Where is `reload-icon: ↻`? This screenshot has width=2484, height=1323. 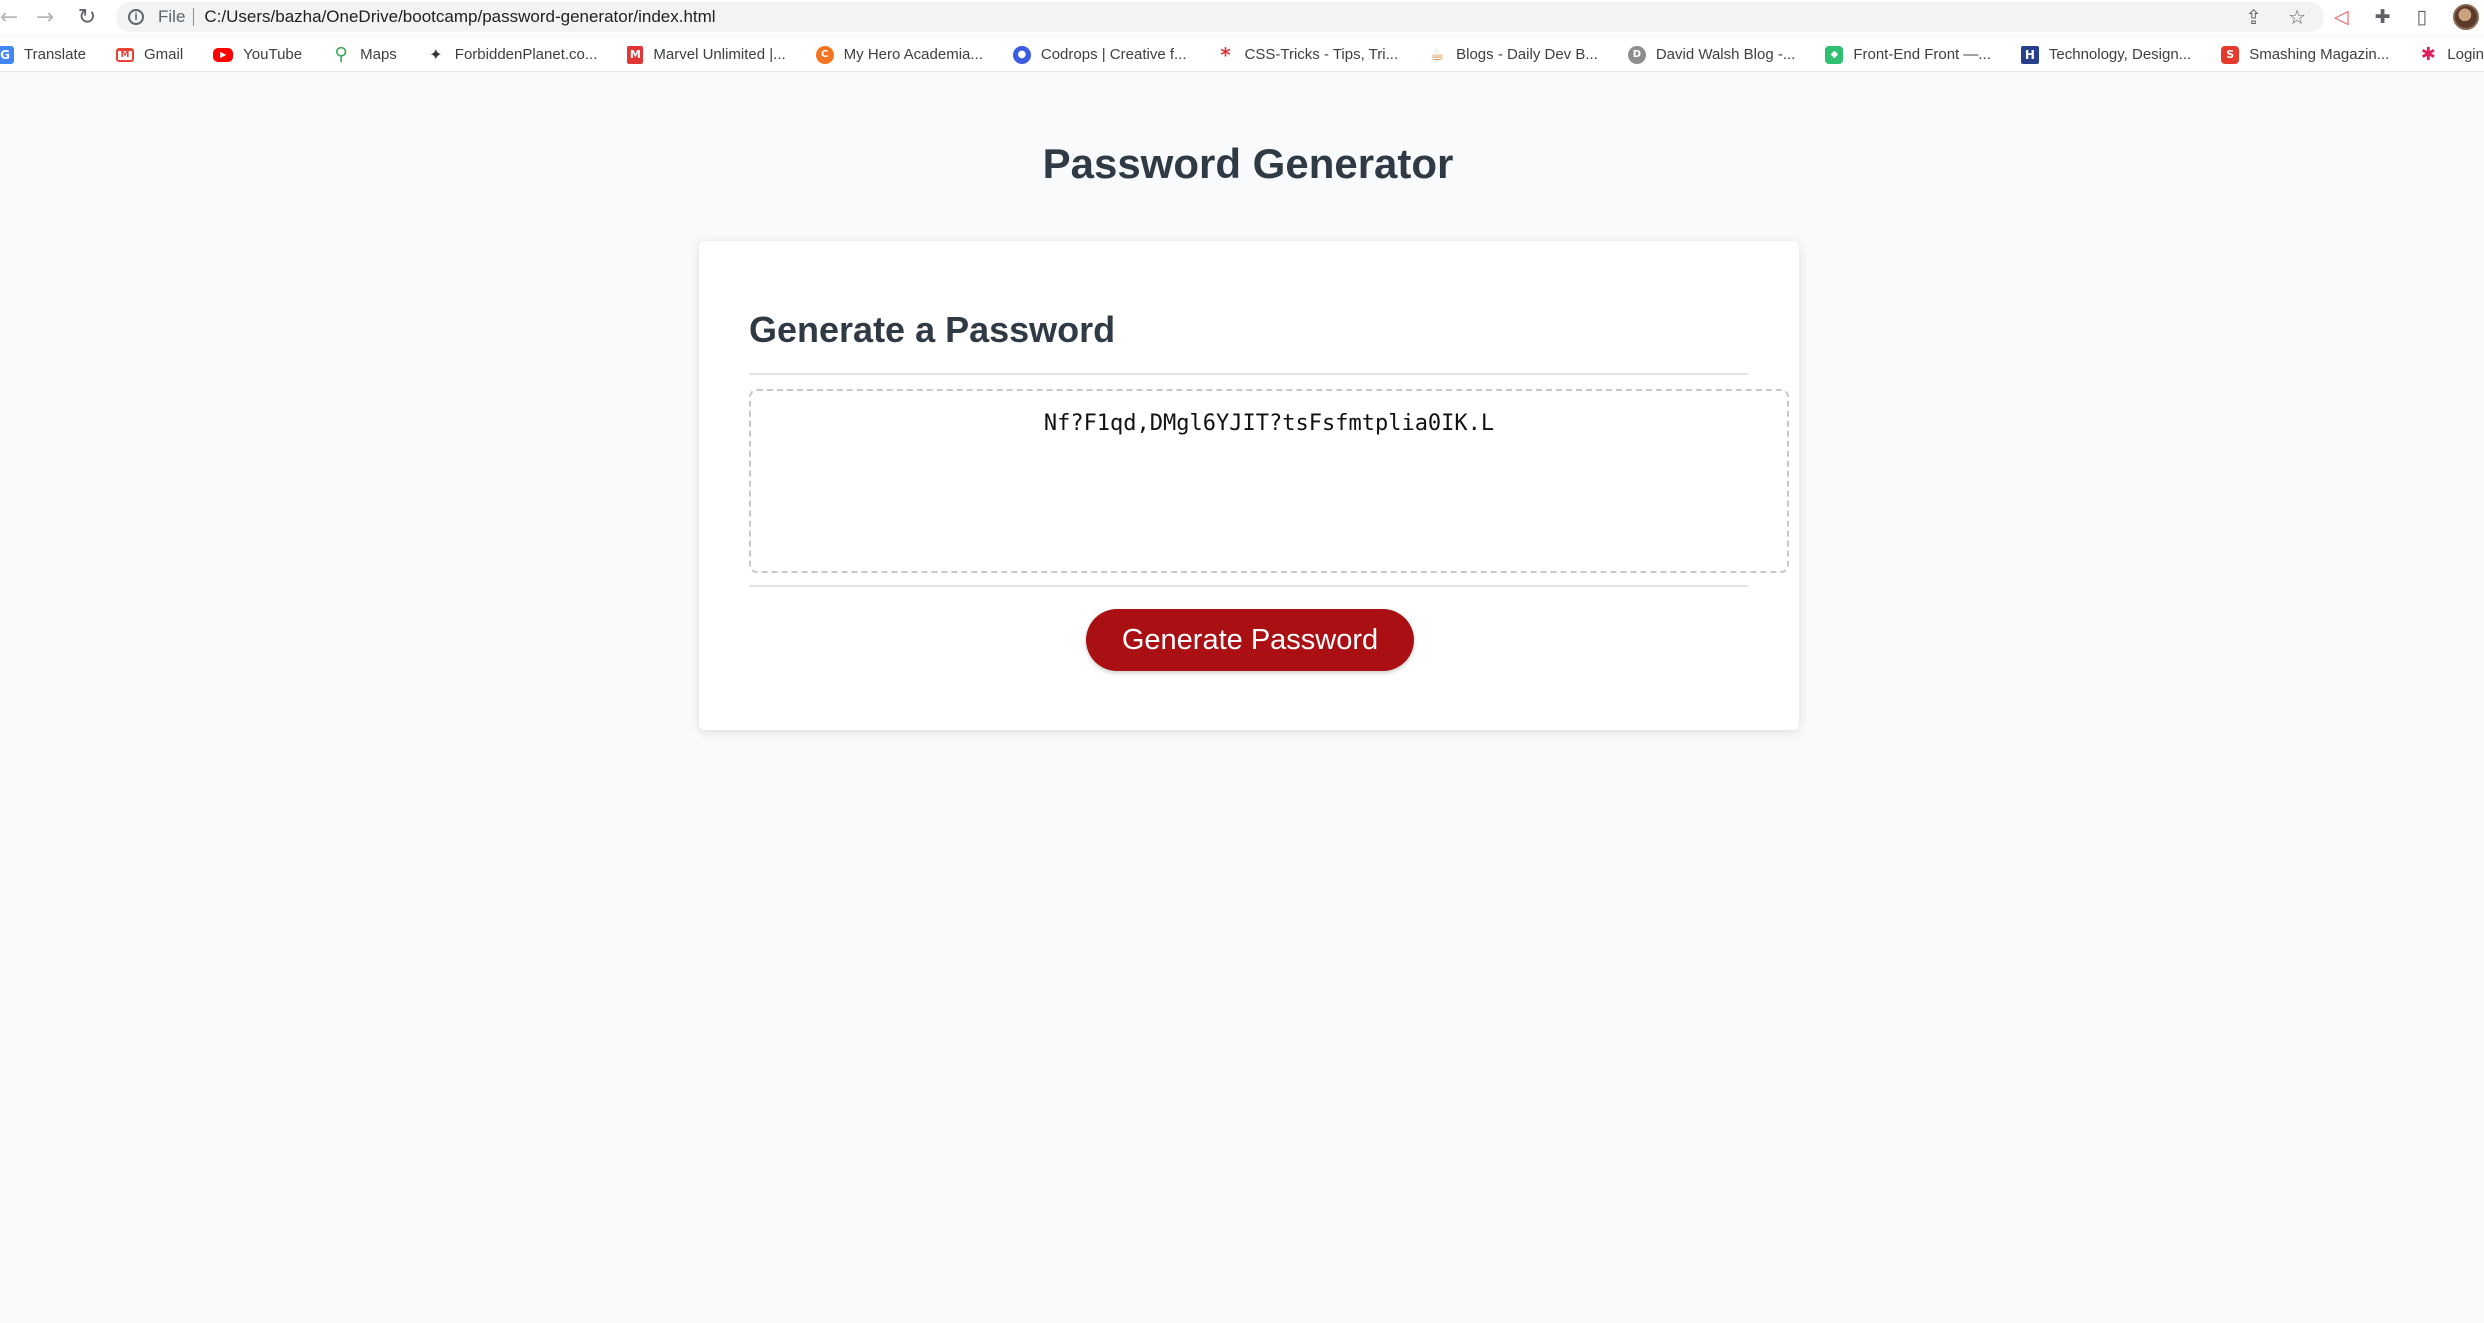 reload-icon: ↻ is located at coordinates (87, 17).